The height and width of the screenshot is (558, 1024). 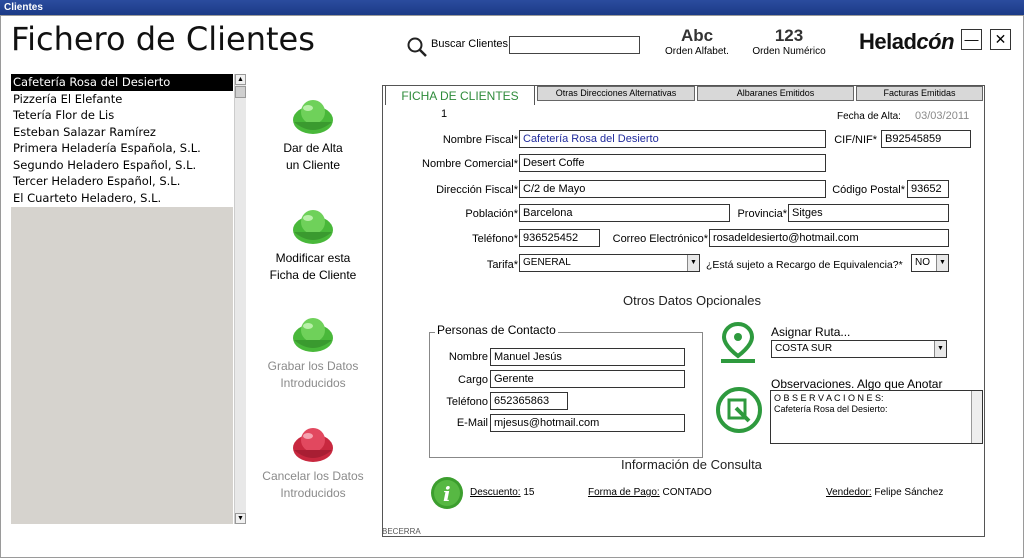 I want to click on tab-ficha-clientes: FICHA DE CLIENTES, so click(x=460, y=95).